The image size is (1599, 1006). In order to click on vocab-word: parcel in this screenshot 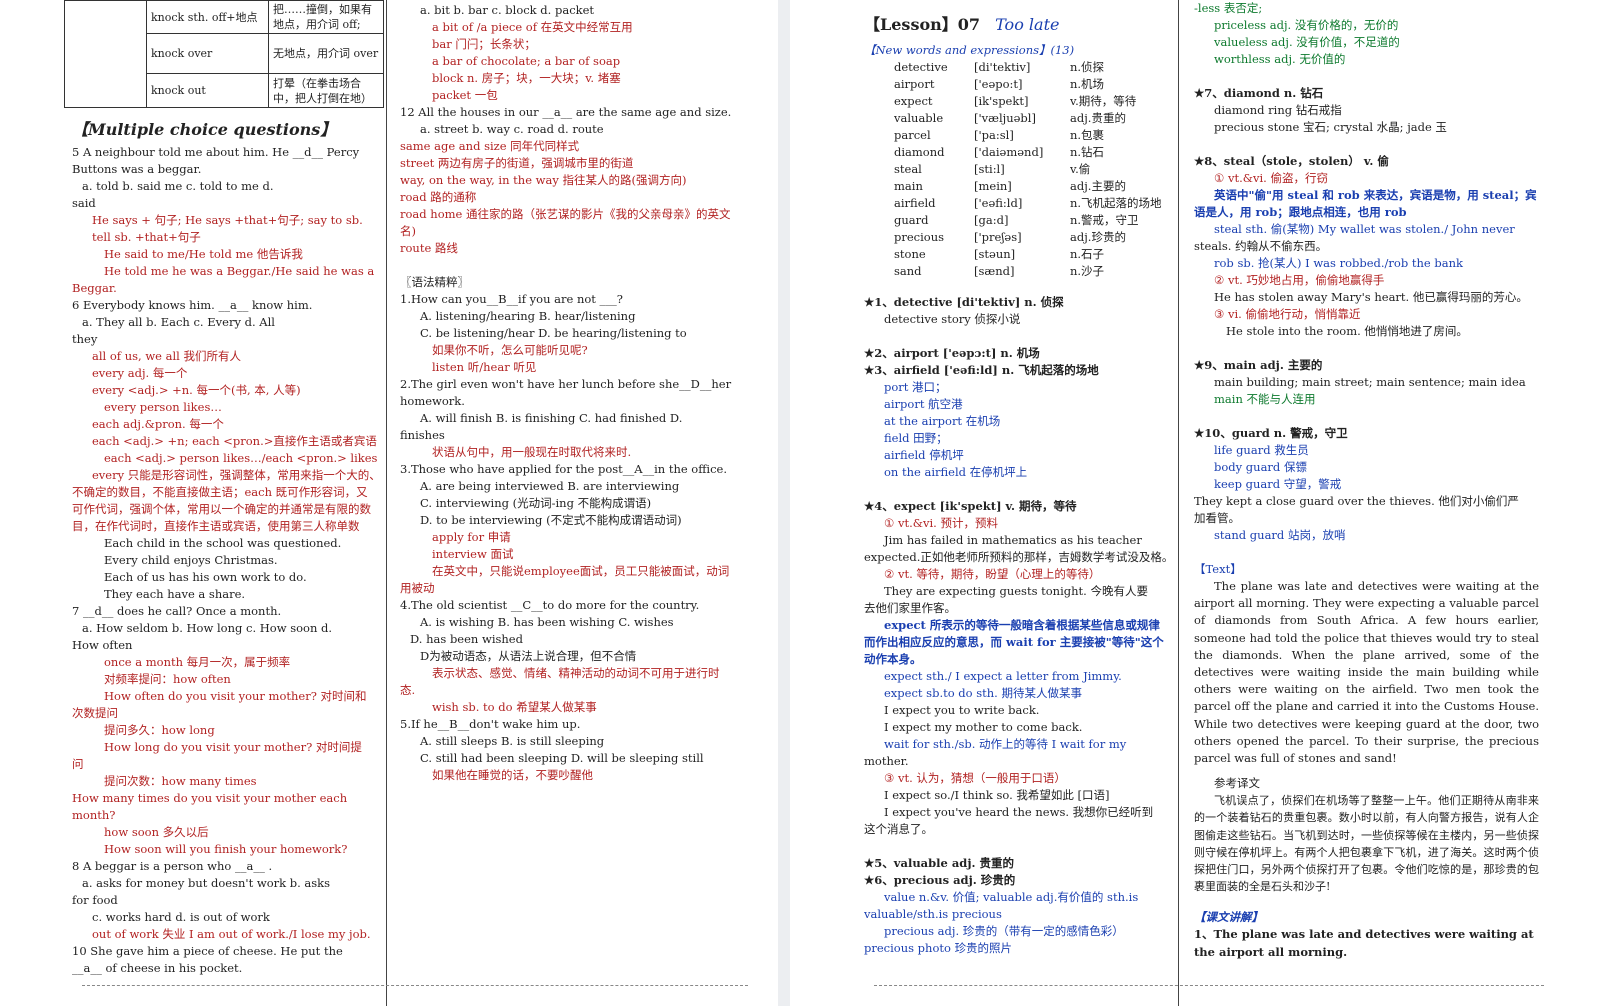, I will do `click(912, 135)`.